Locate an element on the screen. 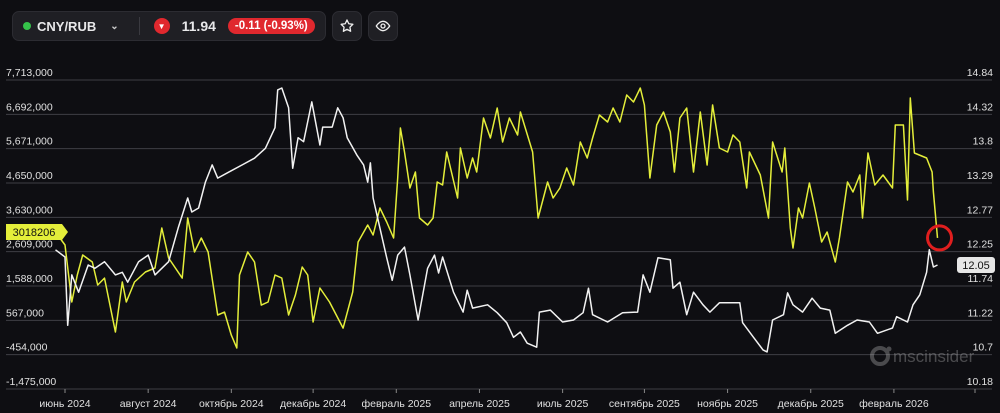  change-badge: -0.11 (-0.93%) is located at coordinates (271, 26).